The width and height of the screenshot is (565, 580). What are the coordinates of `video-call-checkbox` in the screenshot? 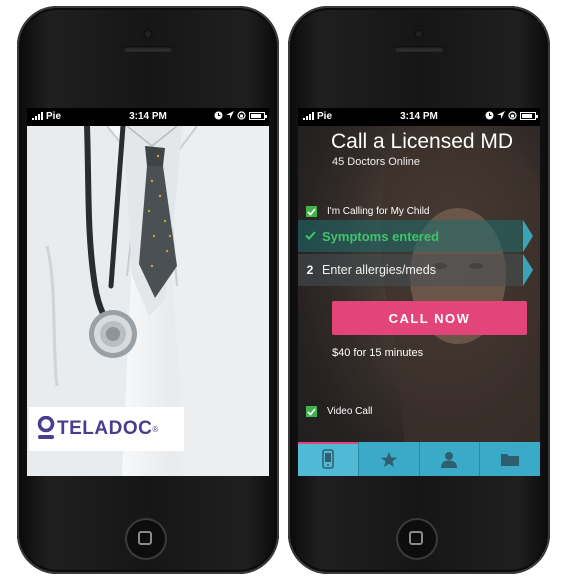 It's located at (311, 411).